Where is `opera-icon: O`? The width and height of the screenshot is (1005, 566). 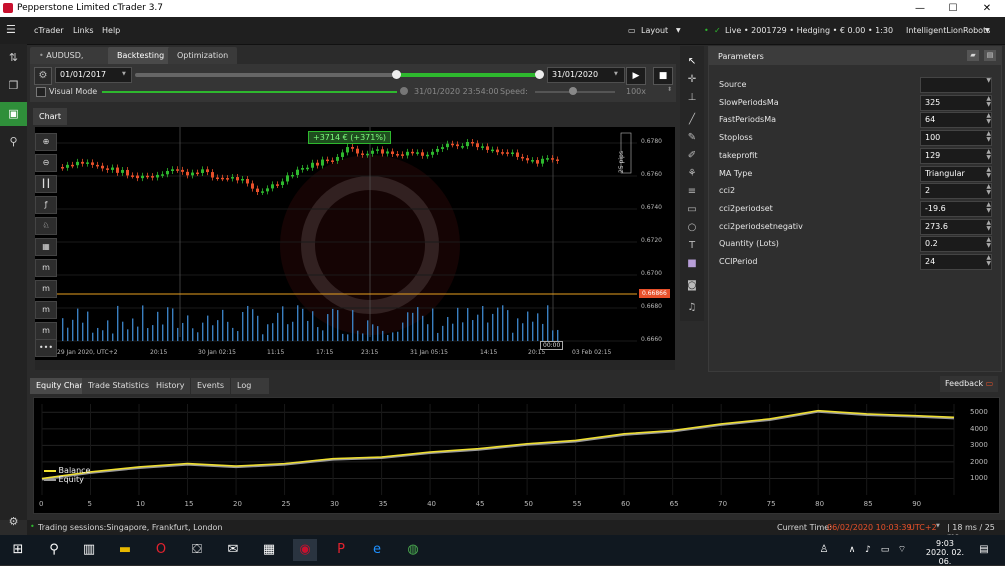 opera-icon: O is located at coordinates (161, 550).